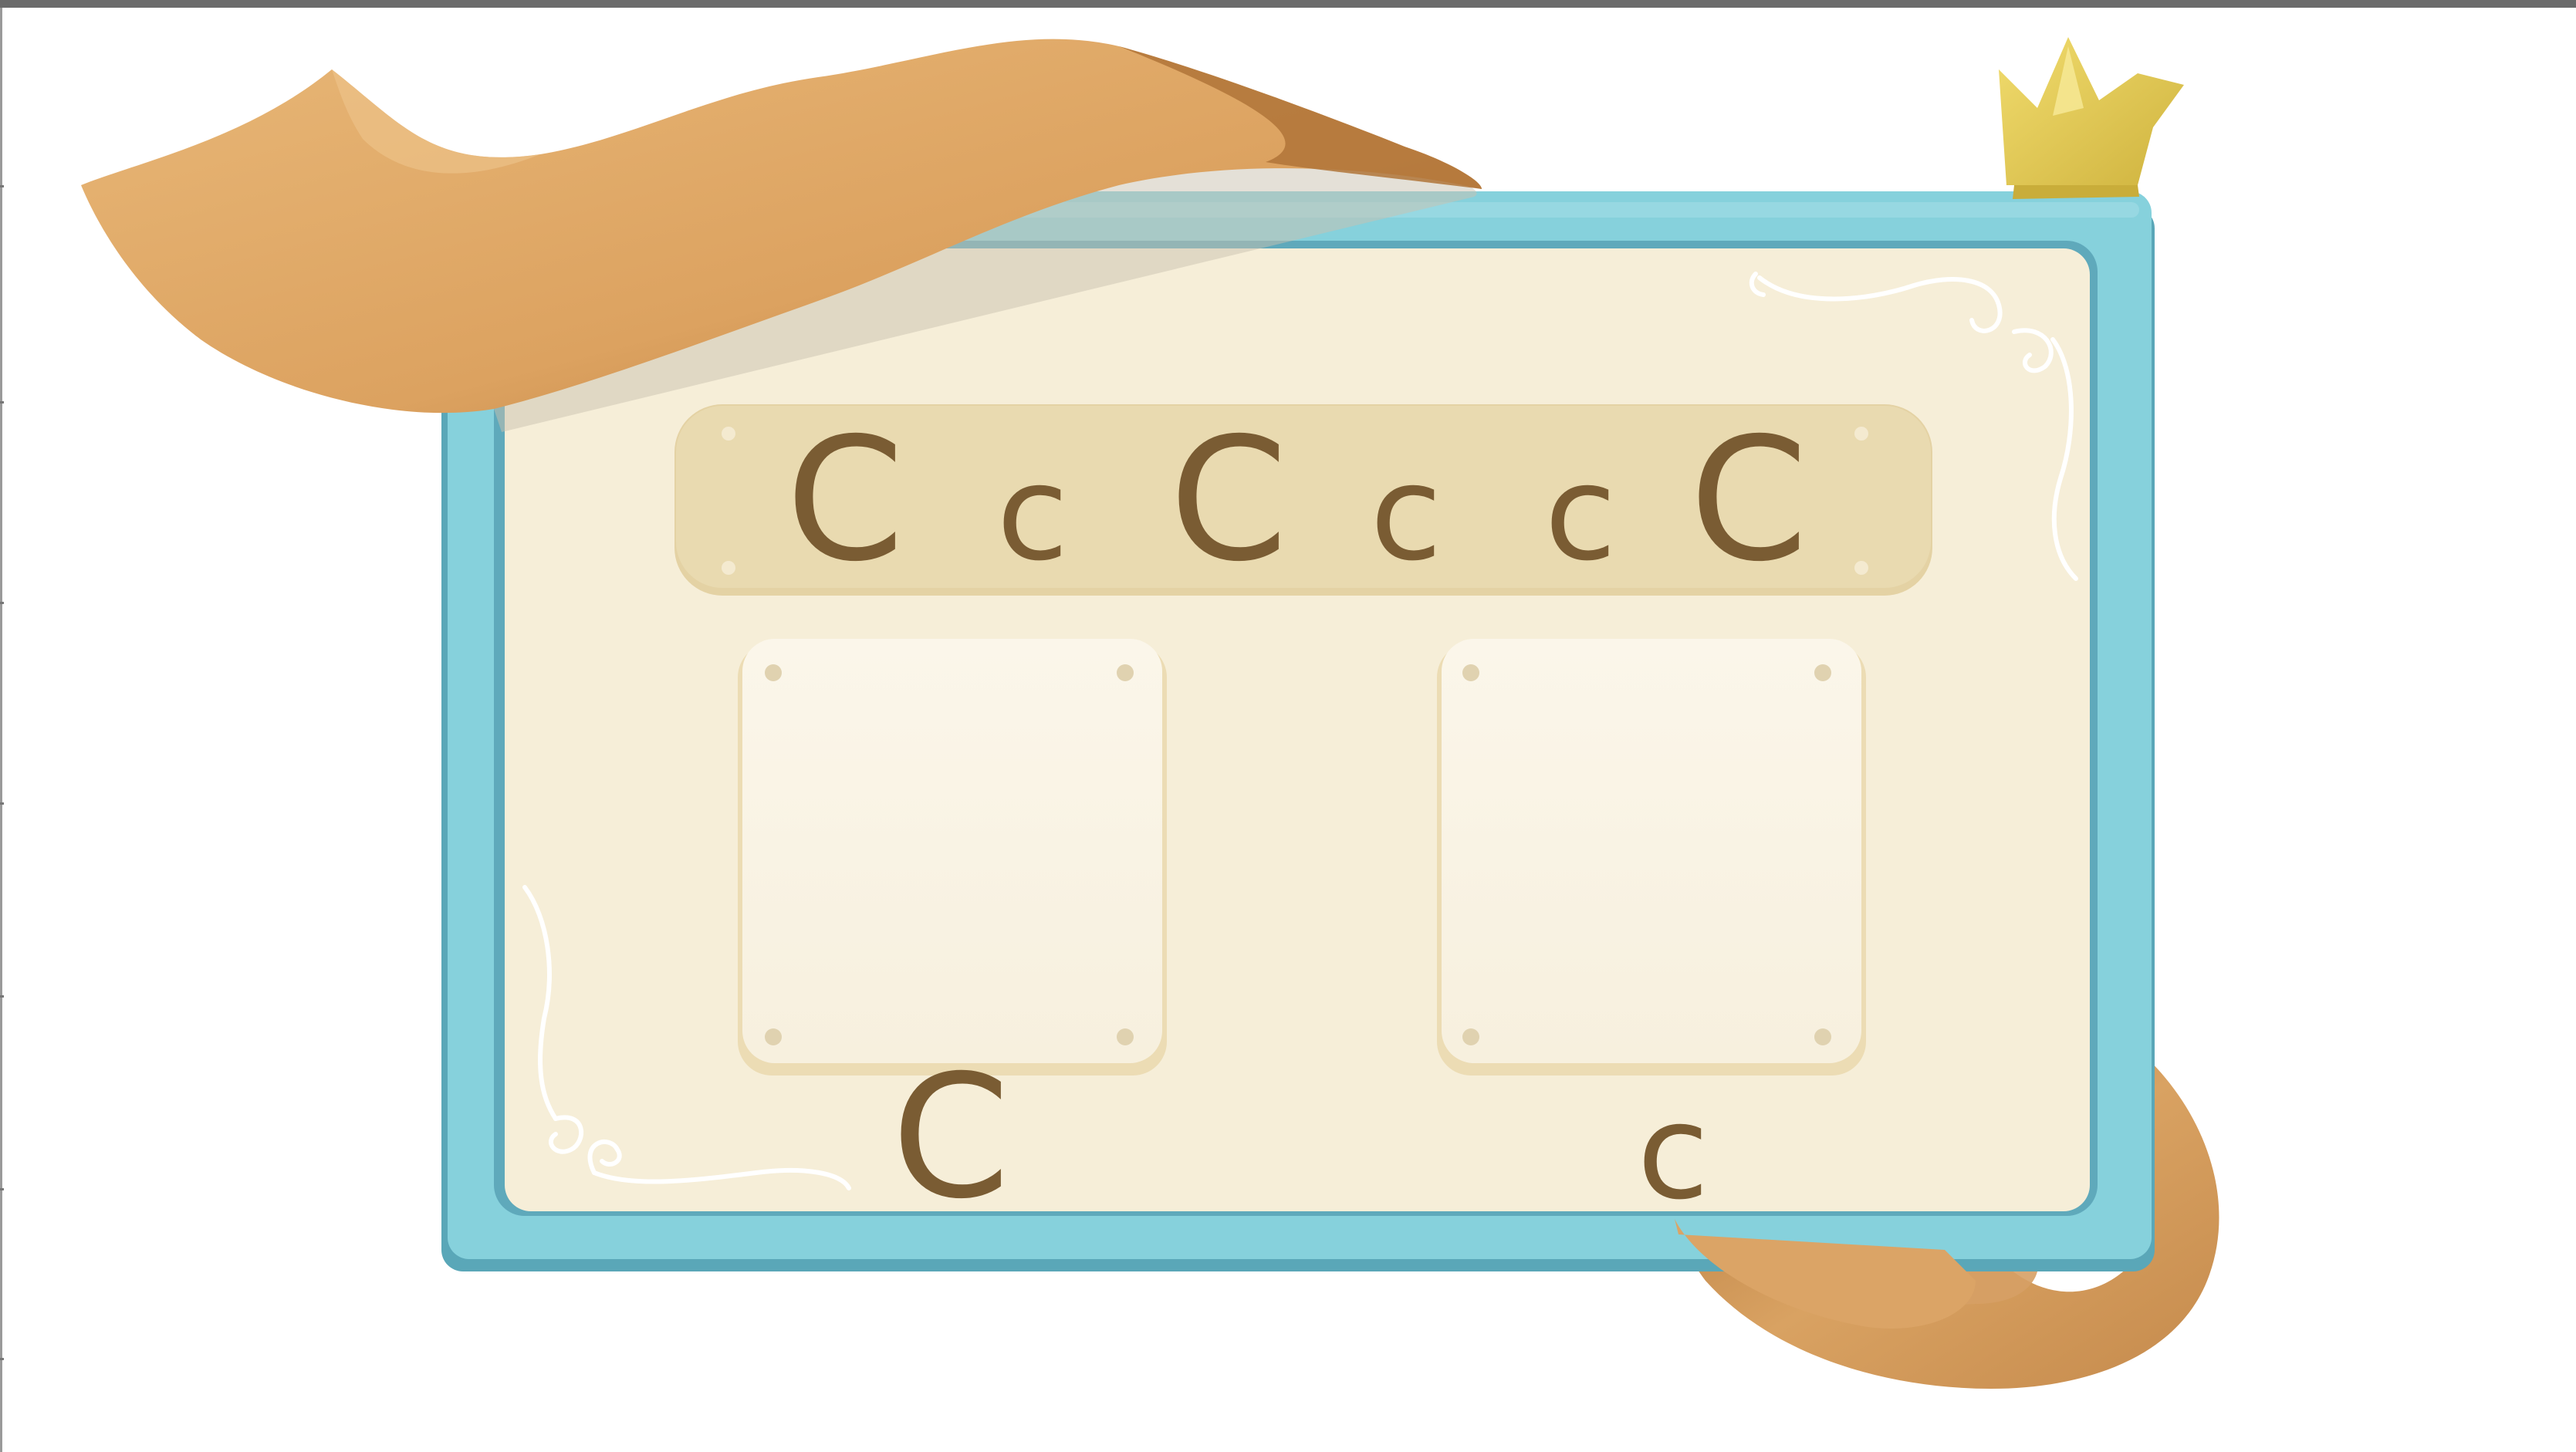 The width and height of the screenshot is (2576, 1452). I want to click on bin-label-lowercase: c, so click(1673, 1152).